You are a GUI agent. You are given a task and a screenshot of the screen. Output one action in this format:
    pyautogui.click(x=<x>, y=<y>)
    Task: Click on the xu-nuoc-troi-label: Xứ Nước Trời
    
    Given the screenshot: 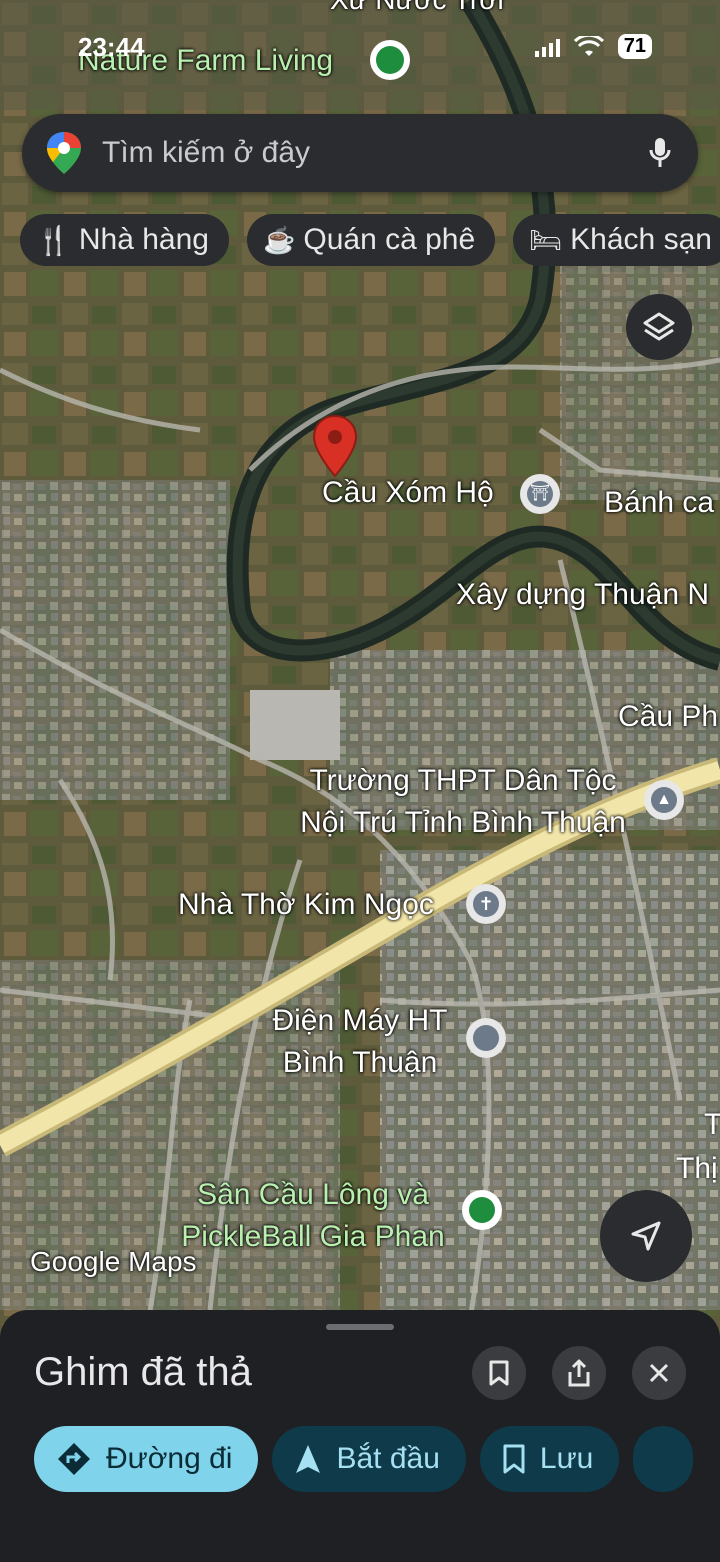 What is the action you would take?
    pyautogui.click(x=417, y=8)
    